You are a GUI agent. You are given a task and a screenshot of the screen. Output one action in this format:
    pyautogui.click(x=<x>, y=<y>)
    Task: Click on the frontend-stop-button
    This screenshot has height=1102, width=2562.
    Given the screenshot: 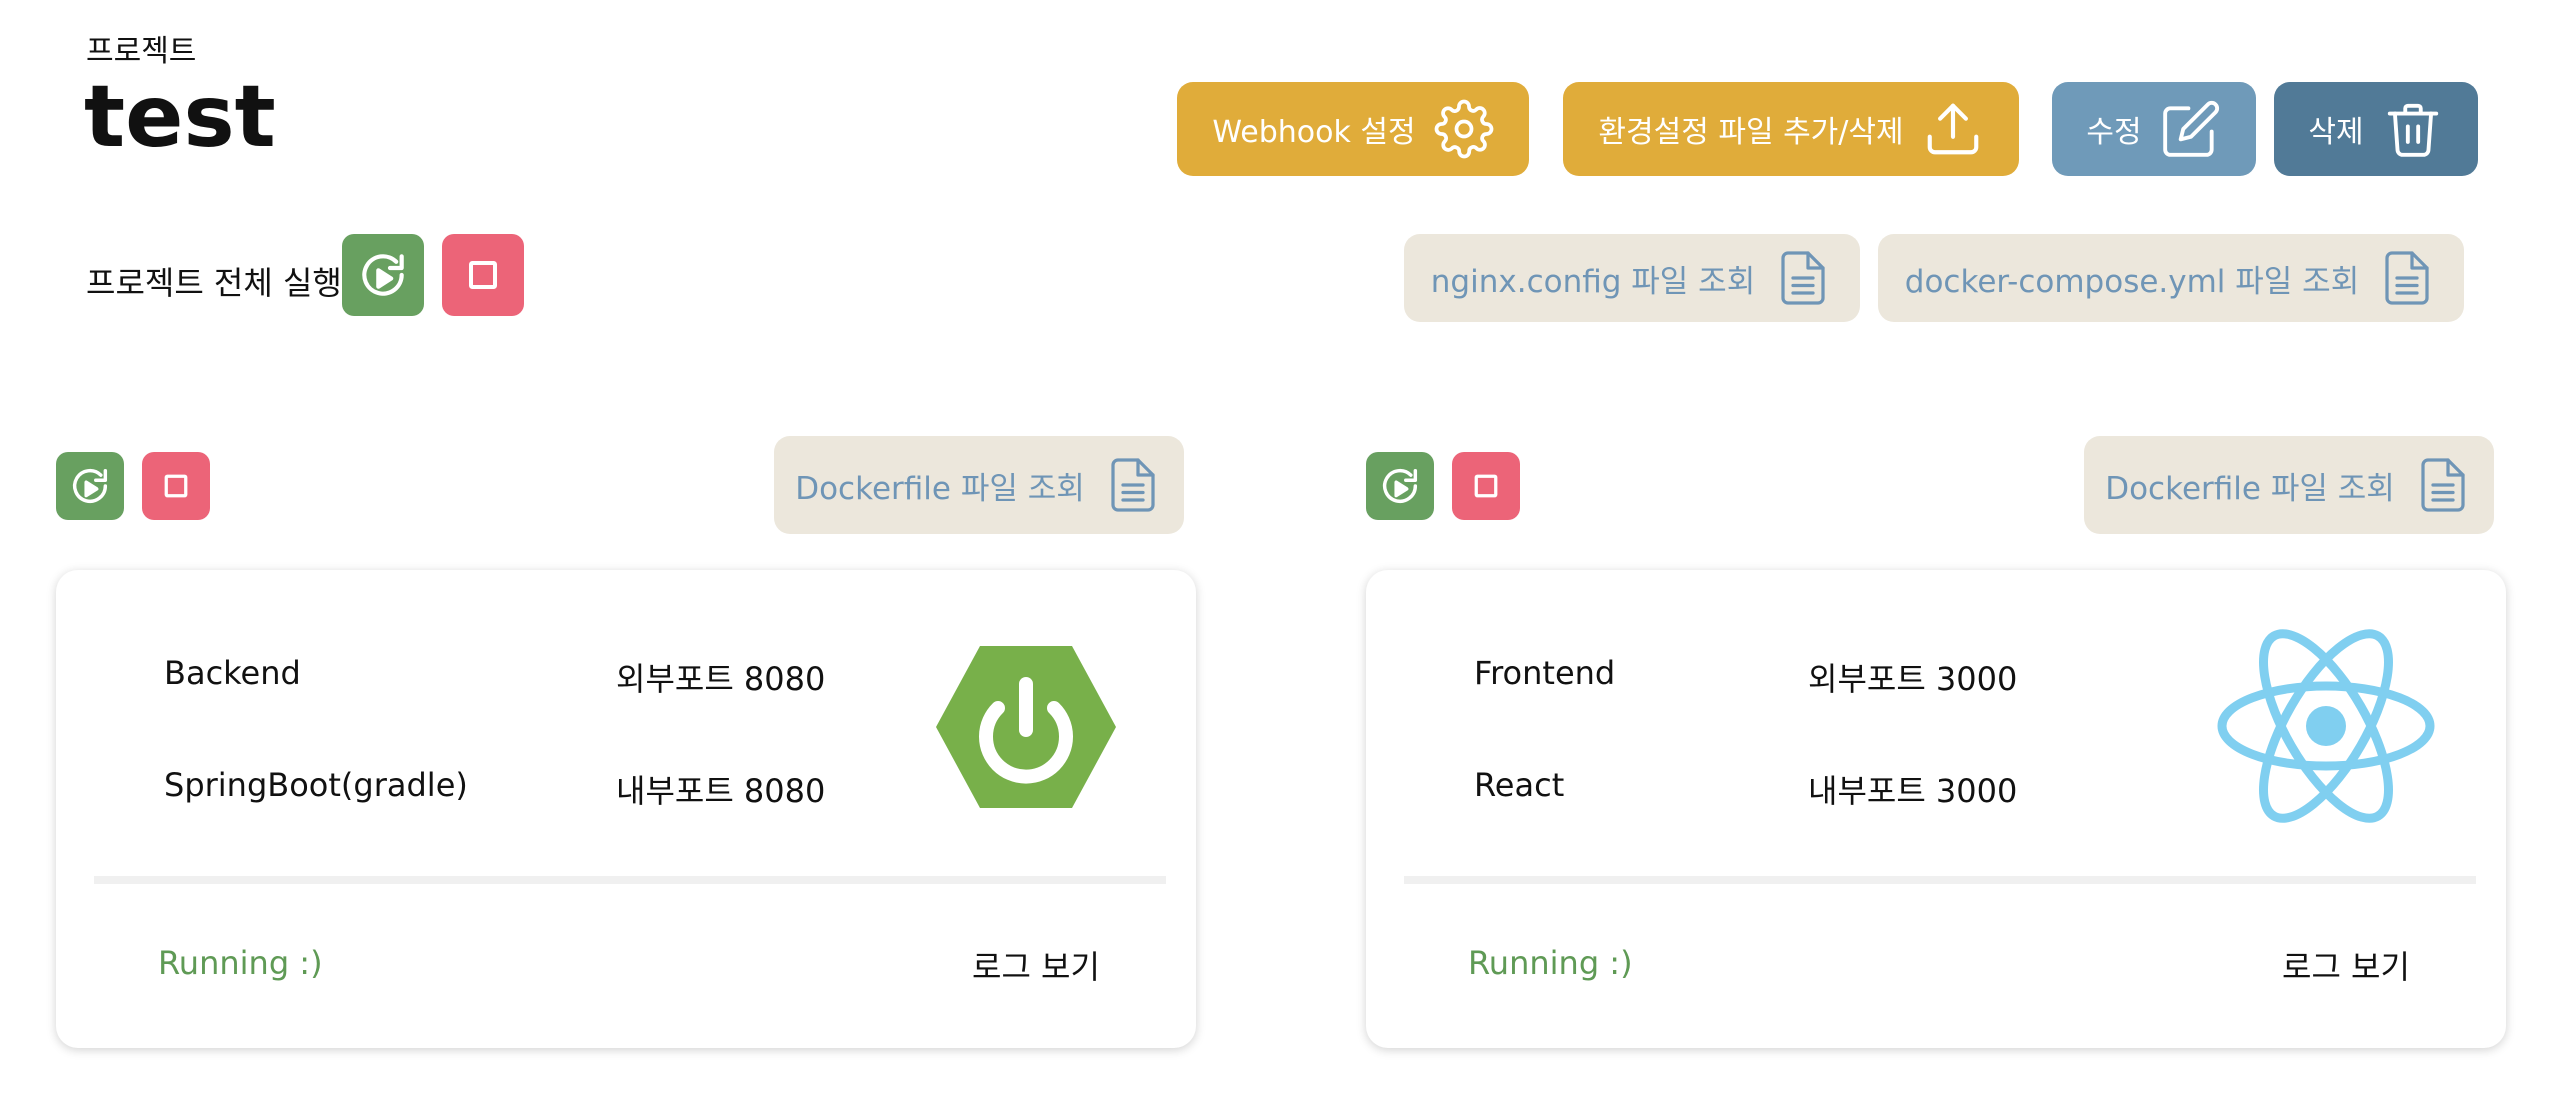 What is the action you would take?
    pyautogui.click(x=1486, y=486)
    